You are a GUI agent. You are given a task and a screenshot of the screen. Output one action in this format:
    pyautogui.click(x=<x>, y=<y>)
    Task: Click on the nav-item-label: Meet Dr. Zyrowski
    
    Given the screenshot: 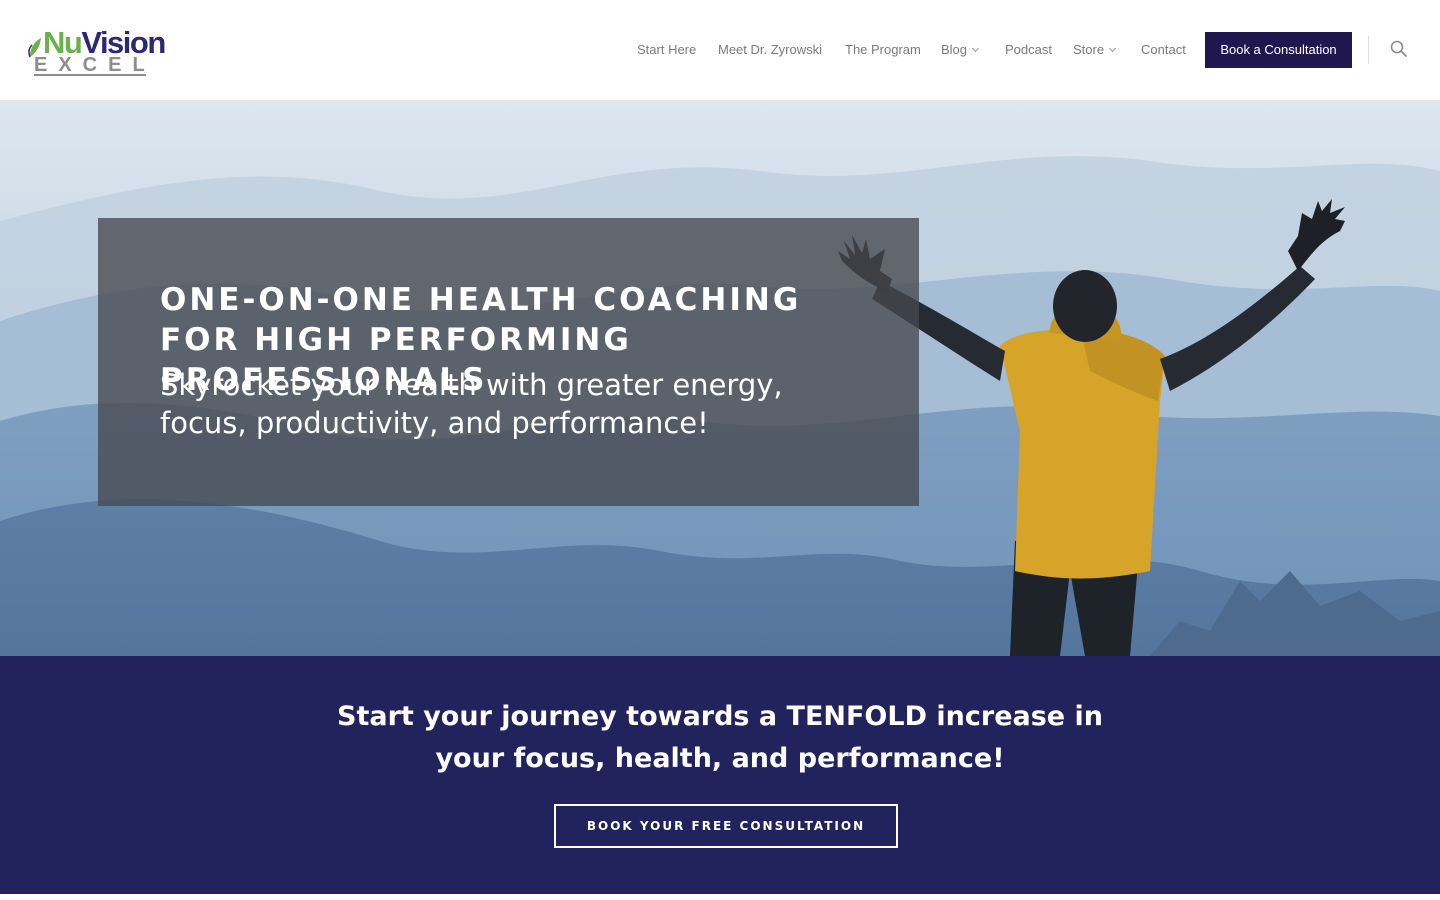 What is the action you would take?
    pyautogui.click(x=770, y=49)
    